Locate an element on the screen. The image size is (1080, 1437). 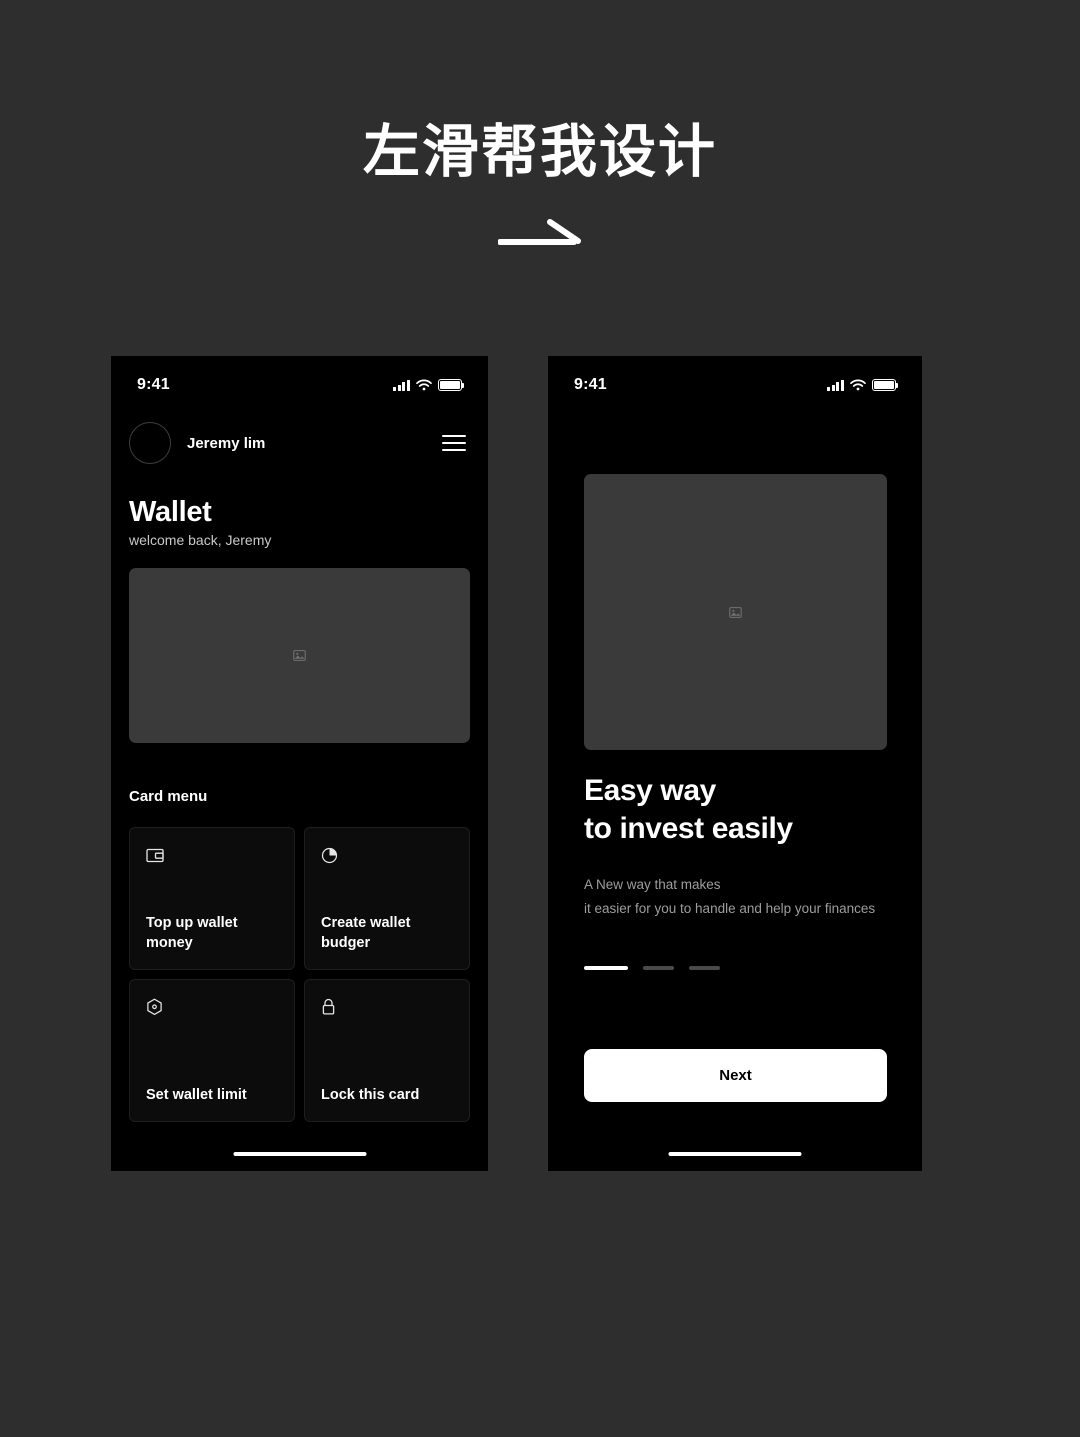
status-bar-right: 9:41 is located at coordinates (735, 385).